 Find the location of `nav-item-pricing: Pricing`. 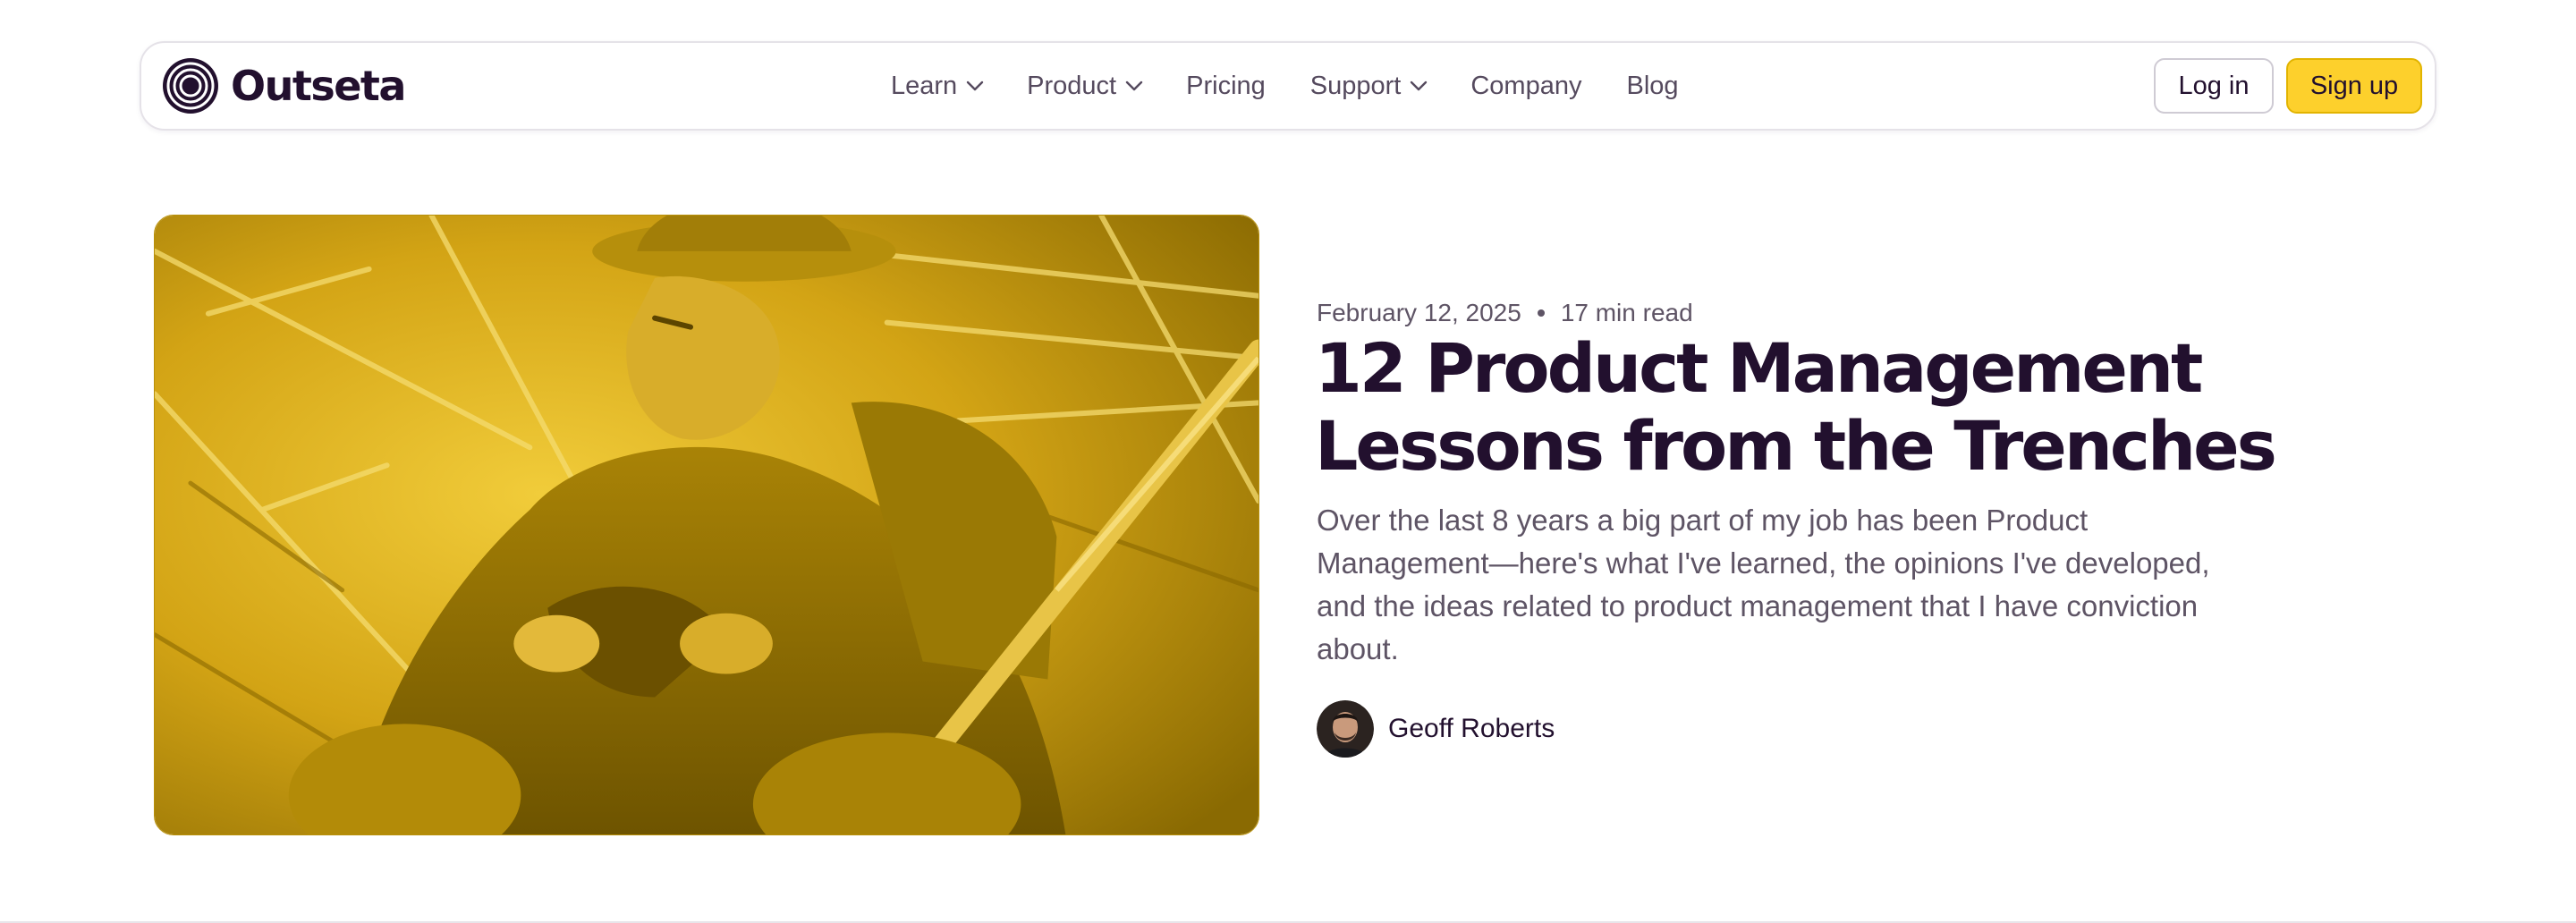

nav-item-pricing: Pricing is located at coordinates (1226, 86).